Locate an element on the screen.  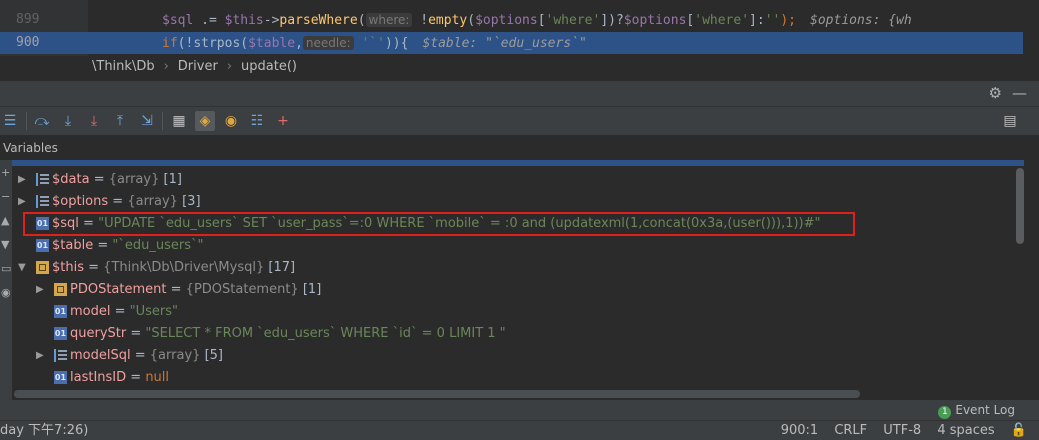
code-token: )){ is located at coordinates (396, 43).